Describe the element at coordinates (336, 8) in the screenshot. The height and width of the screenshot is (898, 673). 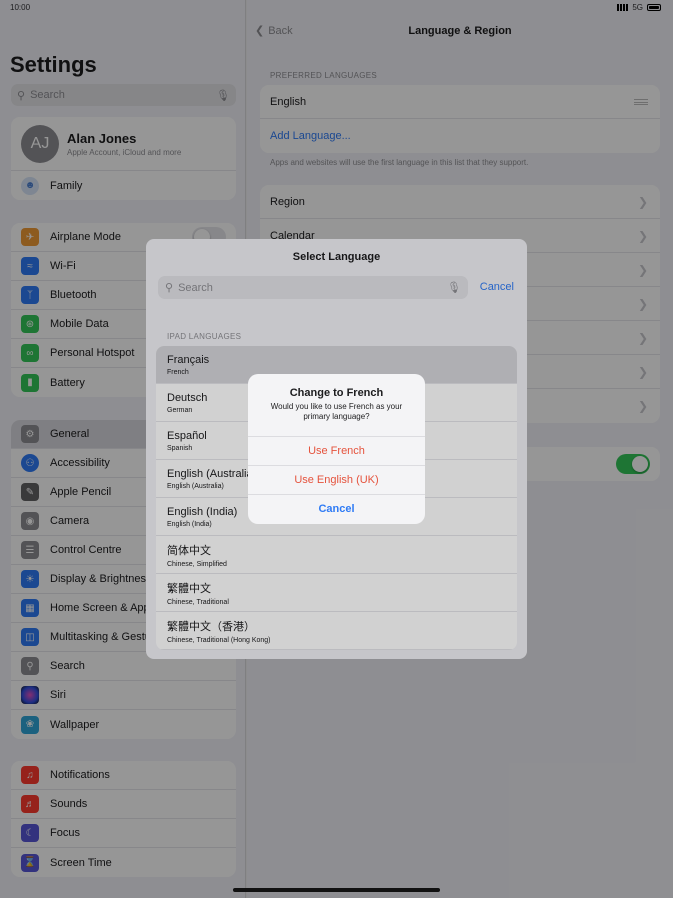
I see `status-bar: 10:00 5G` at that location.